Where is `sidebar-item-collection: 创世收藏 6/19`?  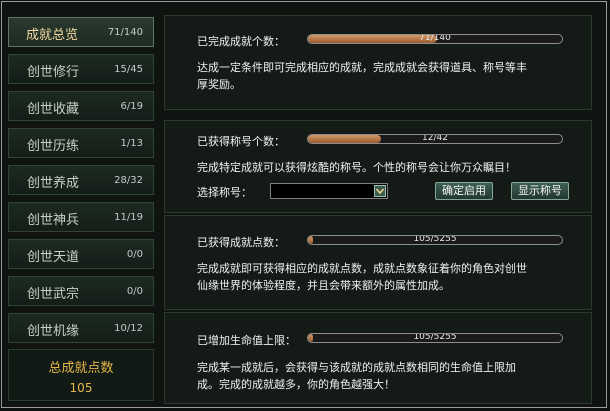
sidebar-item-collection: 创世收藏 6/19 is located at coordinates (81, 106).